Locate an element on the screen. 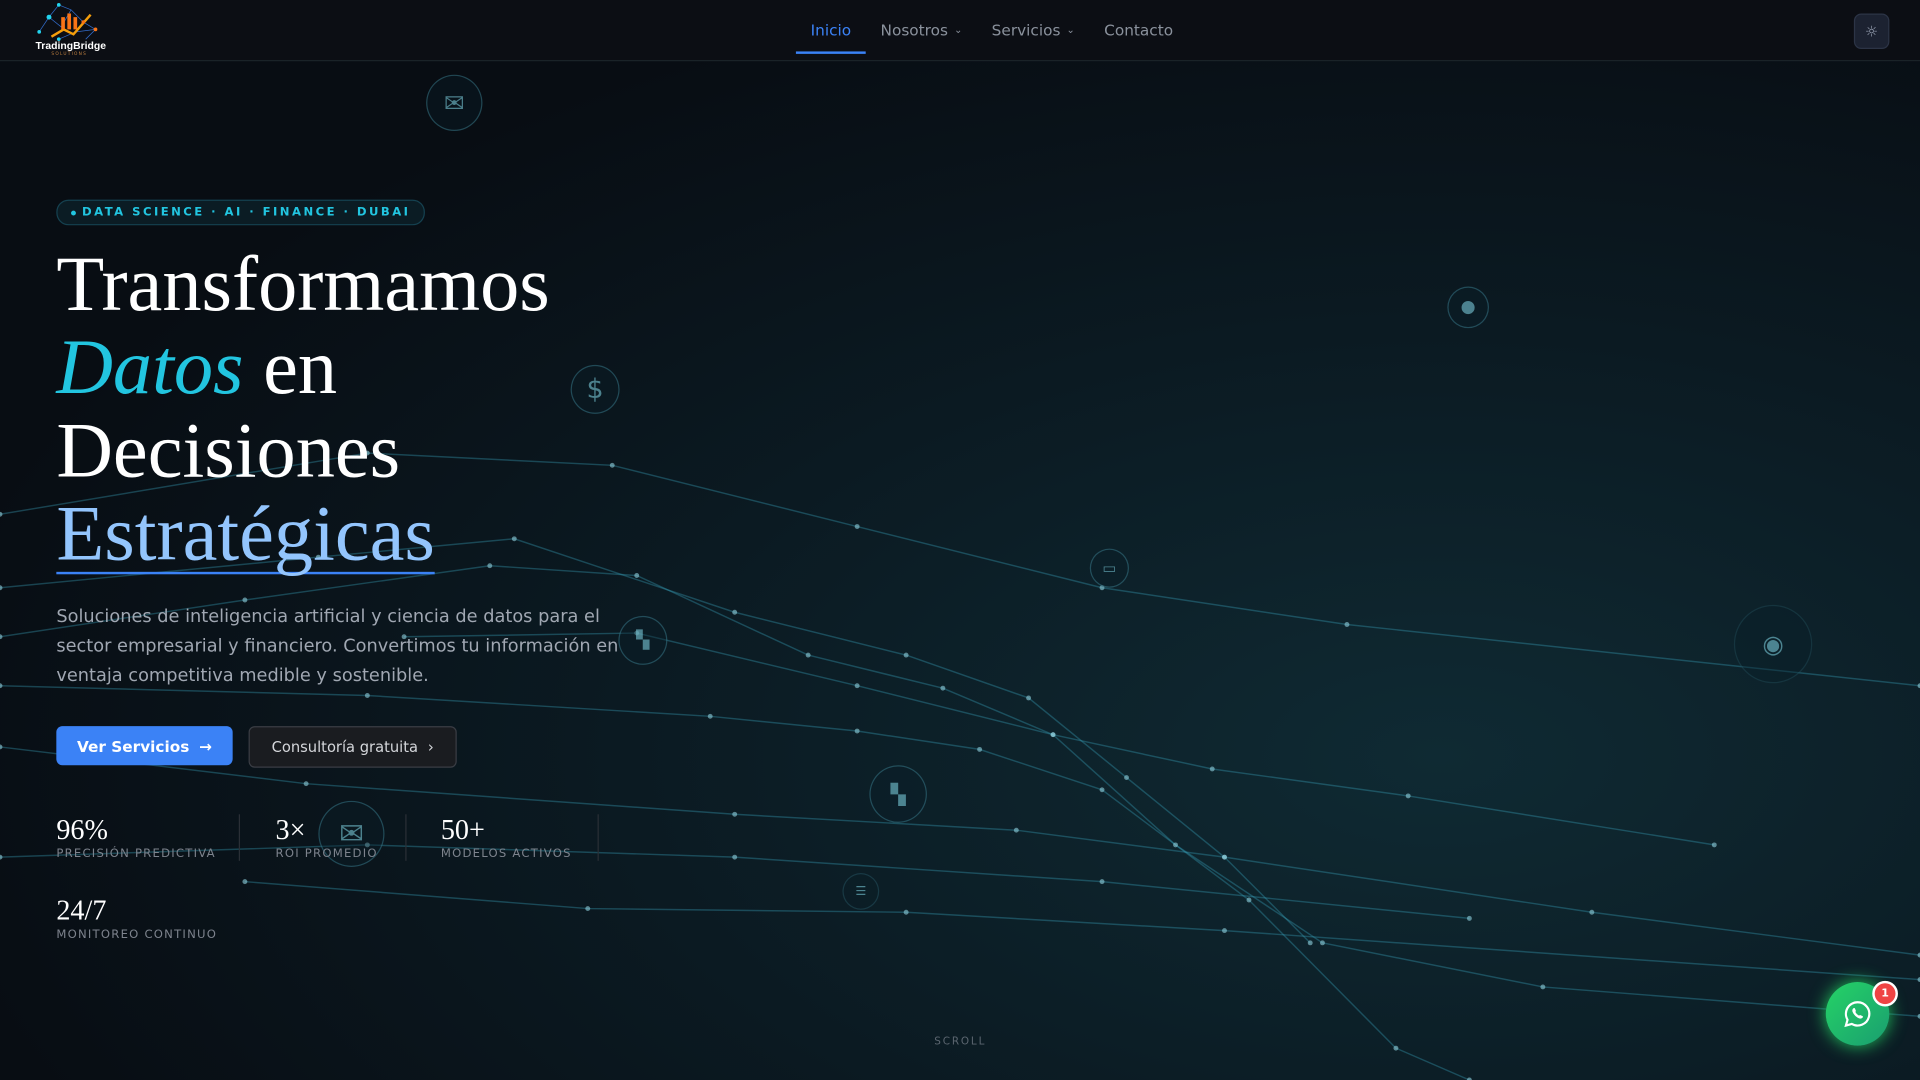  stat-value: 96% is located at coordinates (82, 829).